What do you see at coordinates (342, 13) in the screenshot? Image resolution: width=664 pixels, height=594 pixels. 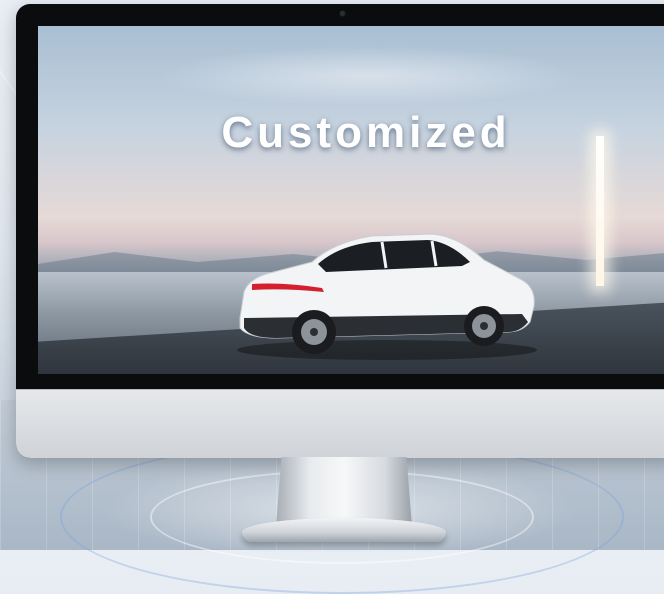 I see `camera-icon` at bounding box center [342, 13].